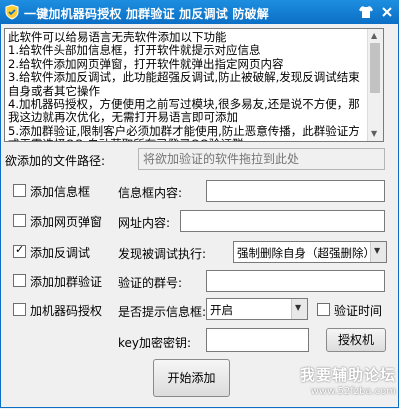 This screenshot has height=409, width=399. Describe the element at coordinates (353, 391) in the screenshot. I see `watermark-url: www.52fzba.com` at that location.